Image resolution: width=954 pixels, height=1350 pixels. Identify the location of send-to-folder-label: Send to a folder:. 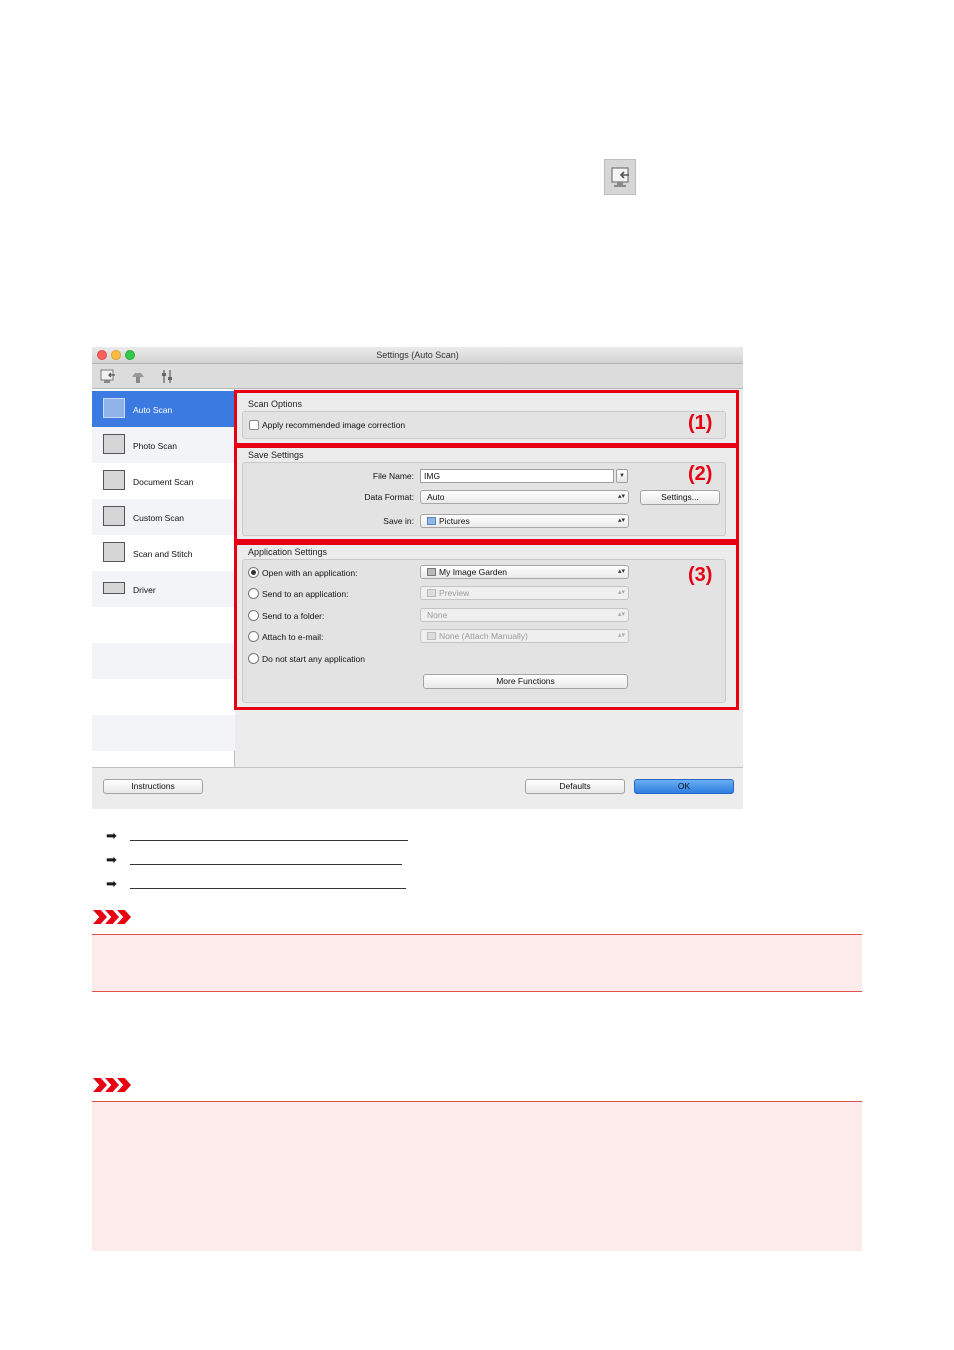
(293, 616).